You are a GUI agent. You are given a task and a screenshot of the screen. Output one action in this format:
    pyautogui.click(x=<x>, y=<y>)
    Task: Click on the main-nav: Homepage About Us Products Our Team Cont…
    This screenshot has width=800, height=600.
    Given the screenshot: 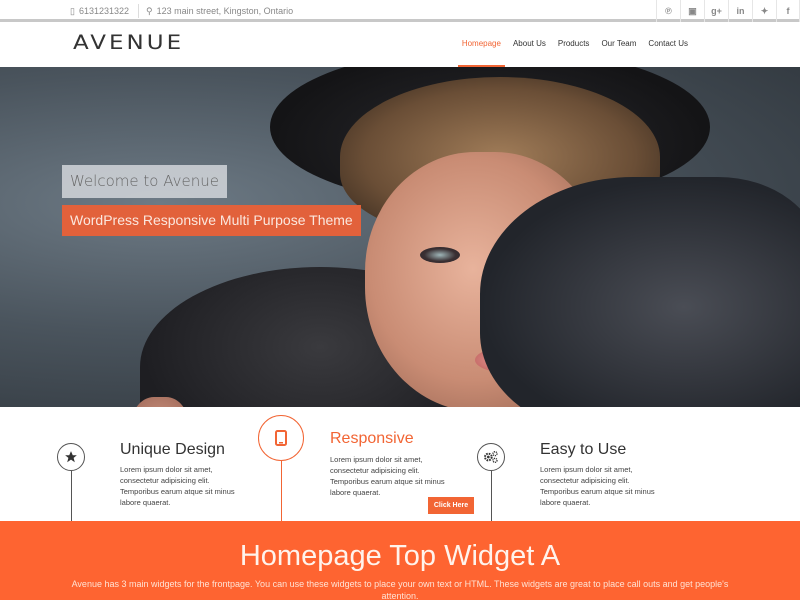 What is the action you would take?
    pyautogui.click(x=573, y=46)
    